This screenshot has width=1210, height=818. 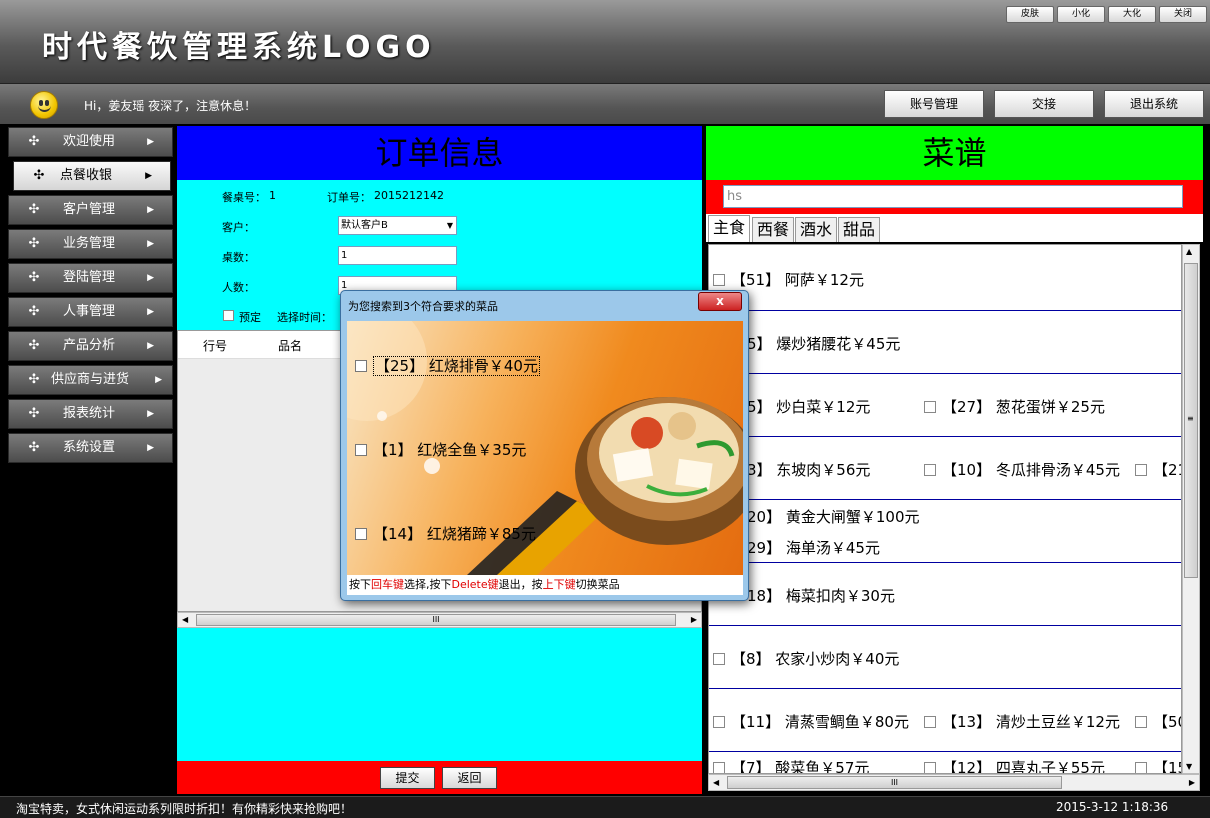 What do you see at coordinates (833, 516) in the screenshot?
I see `dish-item: 20】 黄金大闸蟹￥100元` at bounding box center [833, 516].